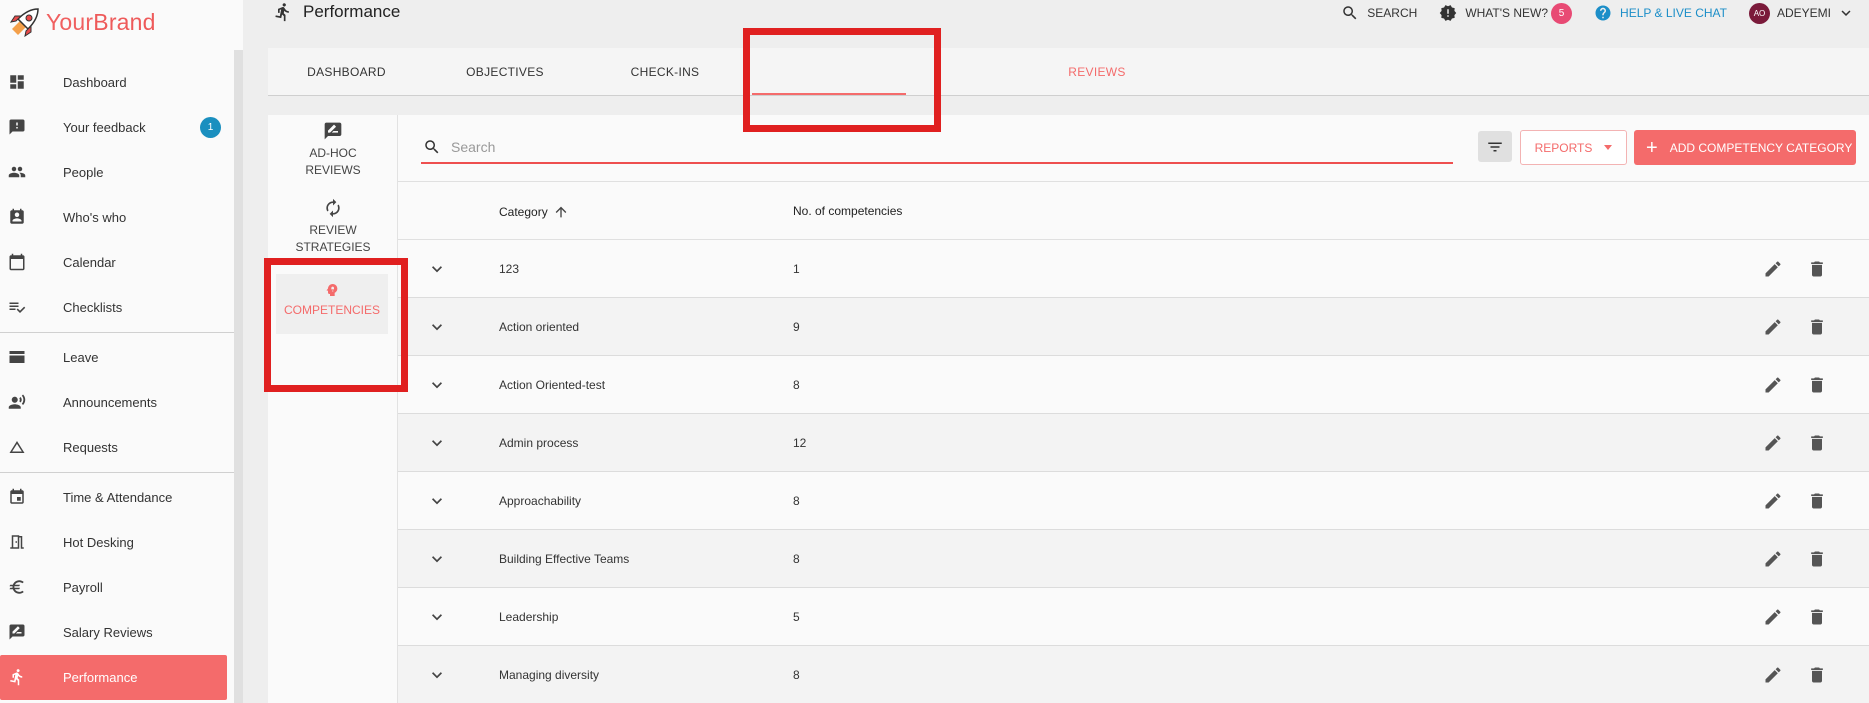  I want to click on caret-down-icon, so click(1608, 147).